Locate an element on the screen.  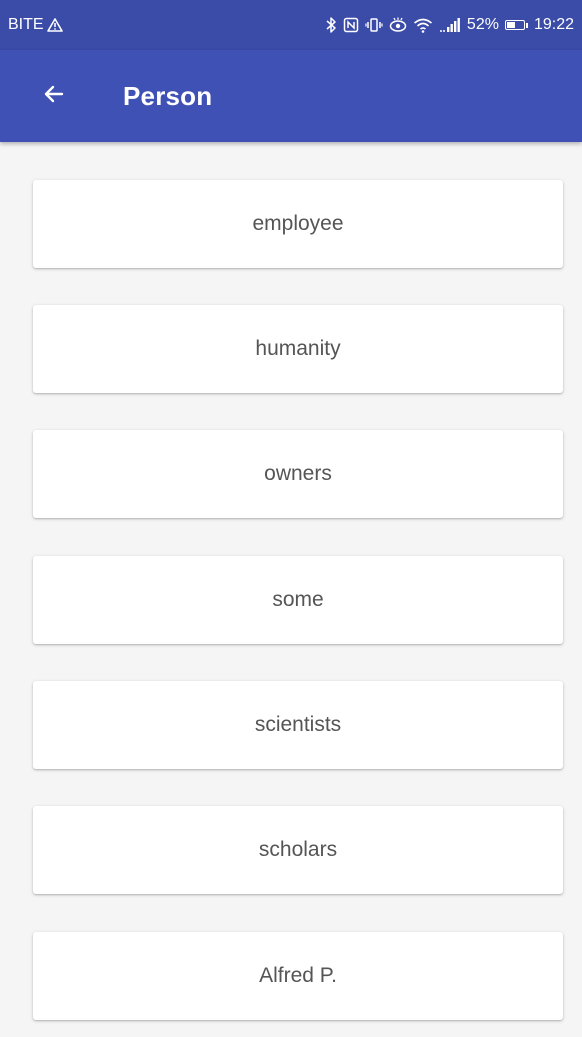
status-left: BITE is located at coordinates (35, 25).